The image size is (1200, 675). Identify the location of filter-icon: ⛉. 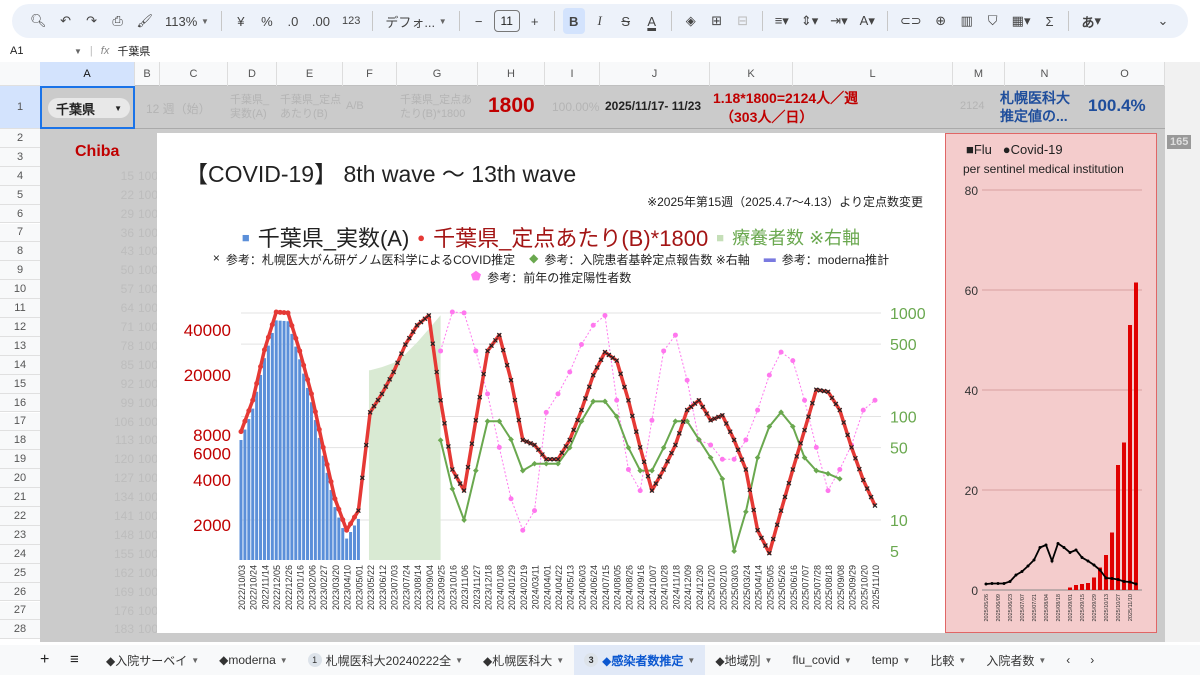
(993, 21).